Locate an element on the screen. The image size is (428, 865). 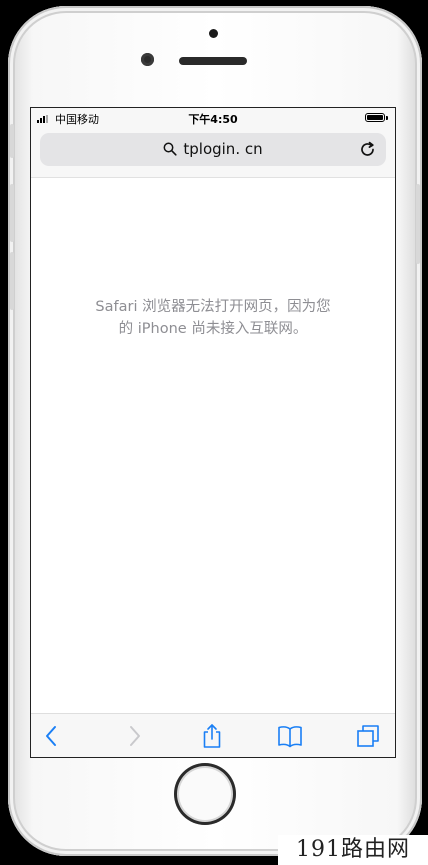
share-icon is located at coordinates (212, 736).